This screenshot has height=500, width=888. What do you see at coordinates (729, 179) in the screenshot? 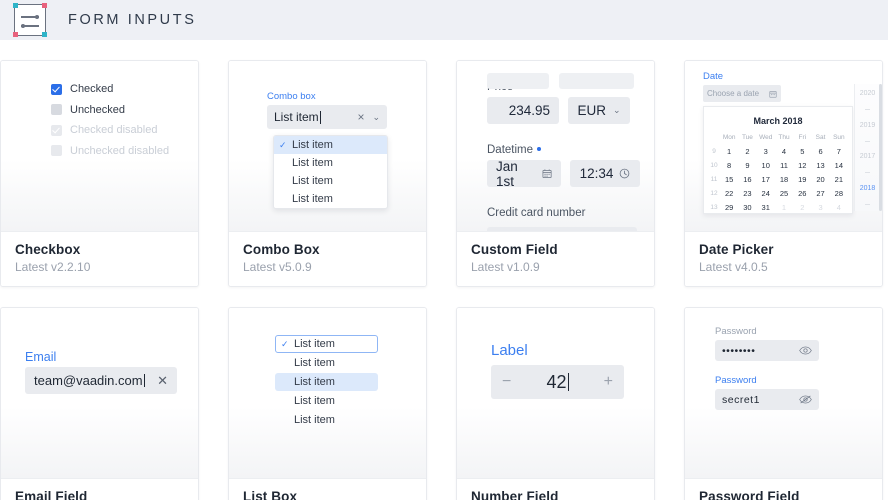
I see `calendar-day: 15` at bounding box center [729, 179].